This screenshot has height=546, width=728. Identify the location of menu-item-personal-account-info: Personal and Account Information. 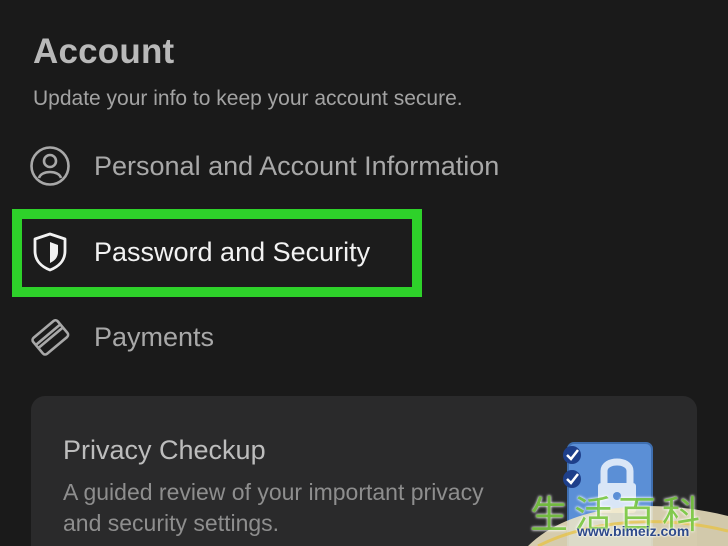
(263, 166).